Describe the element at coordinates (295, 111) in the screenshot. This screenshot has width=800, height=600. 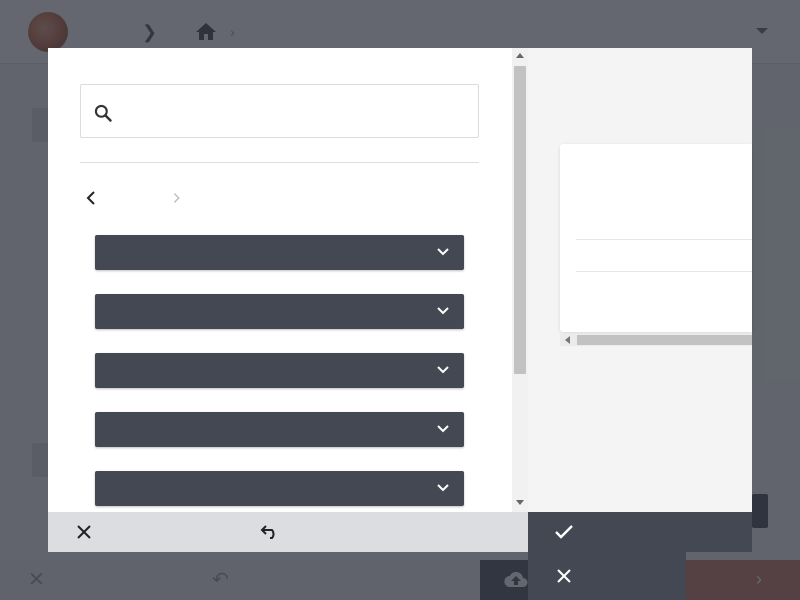
I see `search-input` at that location.